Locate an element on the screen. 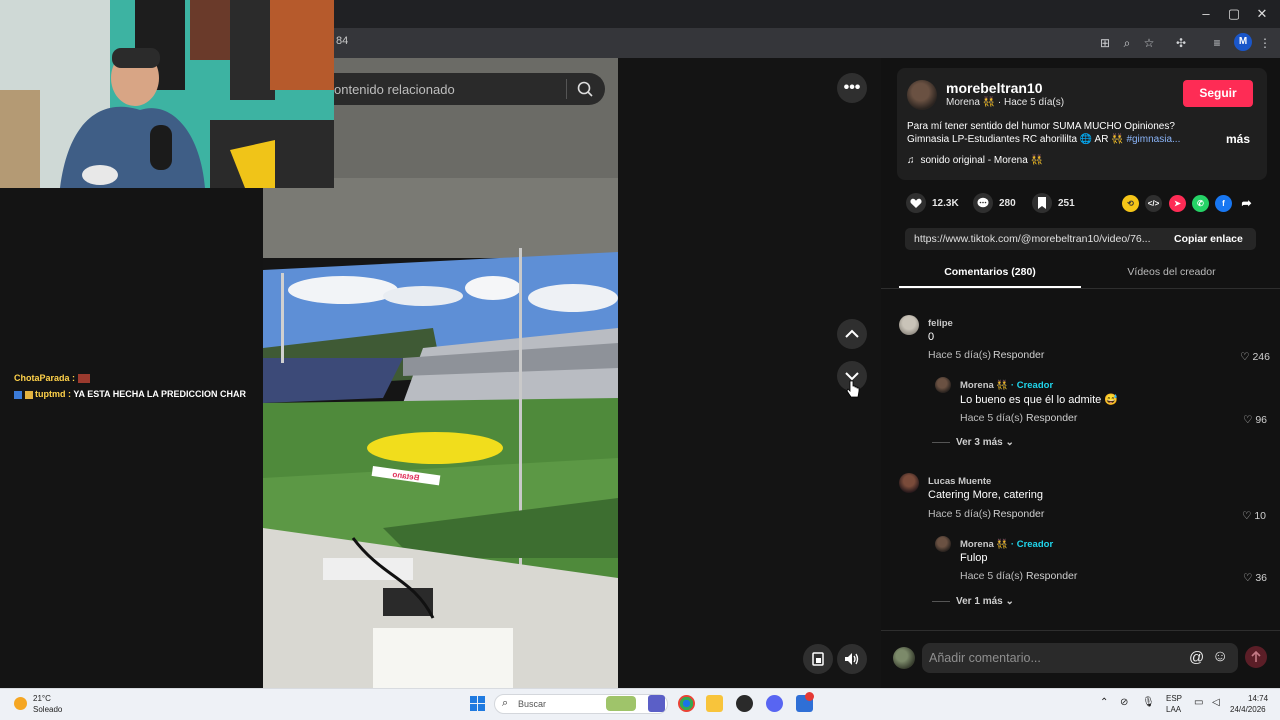 The image size is (1280, 720). chevron-up-icon is located at coordinates (852, 333).